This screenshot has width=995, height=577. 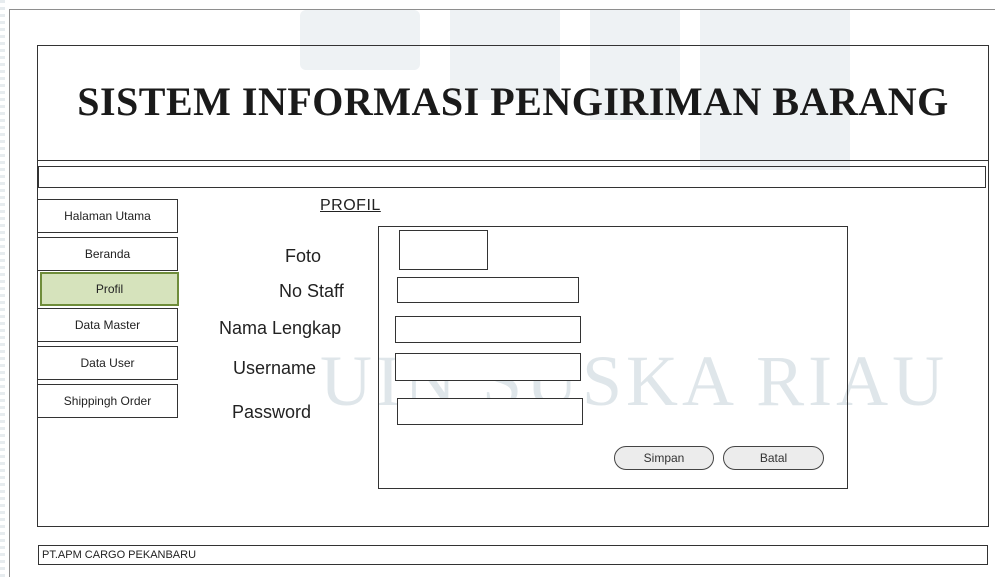 What do you see at coordinates (488, 290) in the screenshot?
I see `no-staff-field` at bounding box center [488, 290].